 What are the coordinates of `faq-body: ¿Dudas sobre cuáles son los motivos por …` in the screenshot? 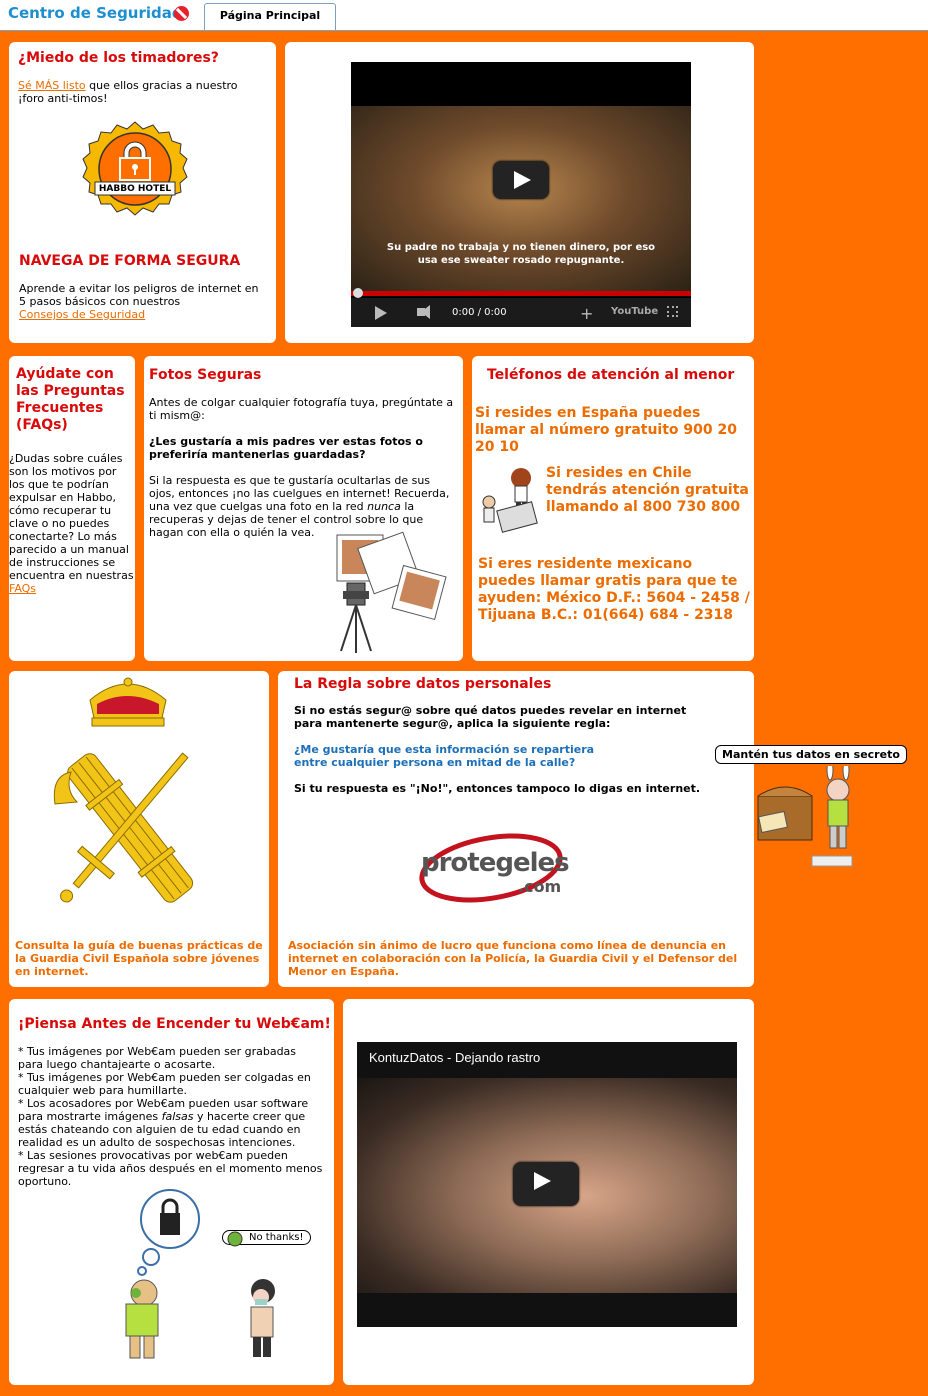 It's located at (71, 517).